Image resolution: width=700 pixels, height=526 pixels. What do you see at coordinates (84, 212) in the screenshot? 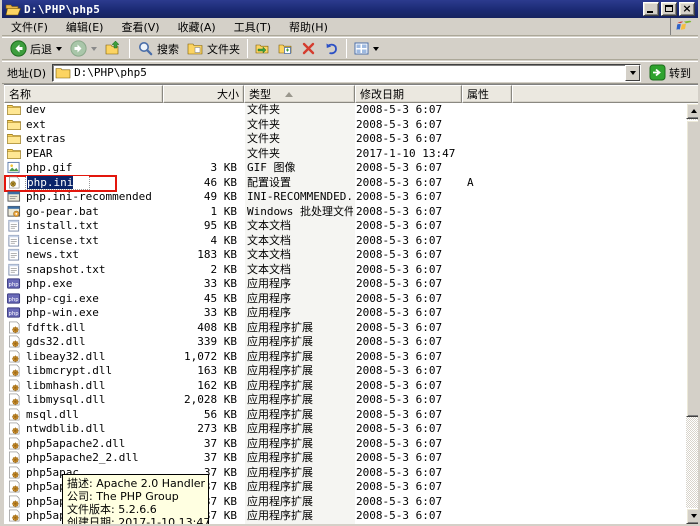
I see `file-name-cell: go-pear.bat` at bounding box center [84, 212].